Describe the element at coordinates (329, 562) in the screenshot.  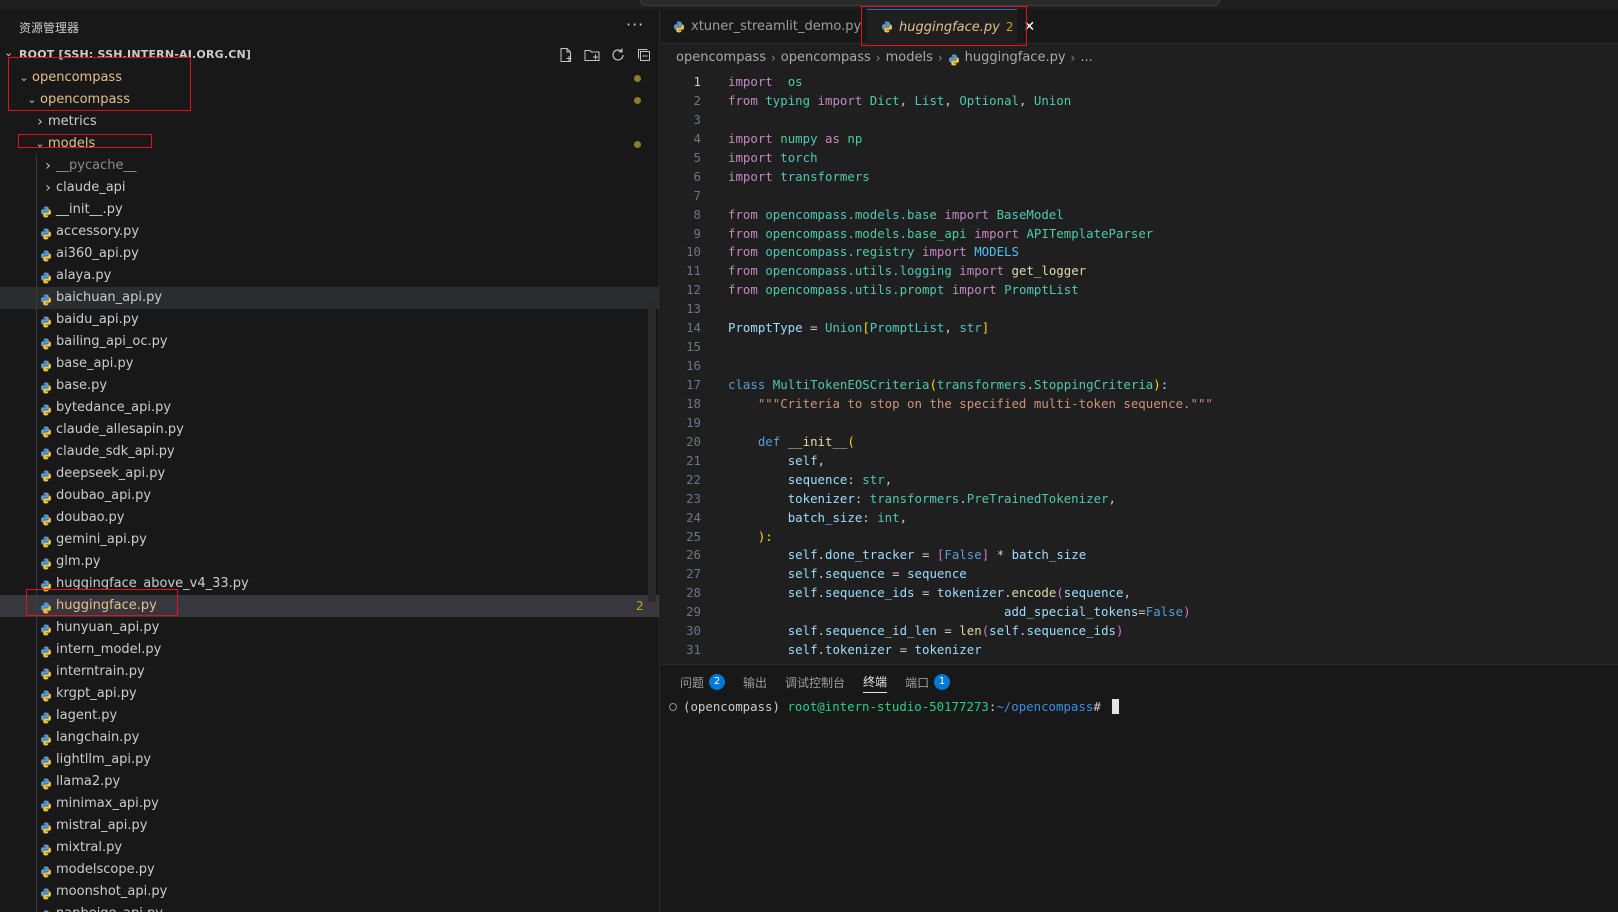
I see `tree-file: glm.py` at that location.